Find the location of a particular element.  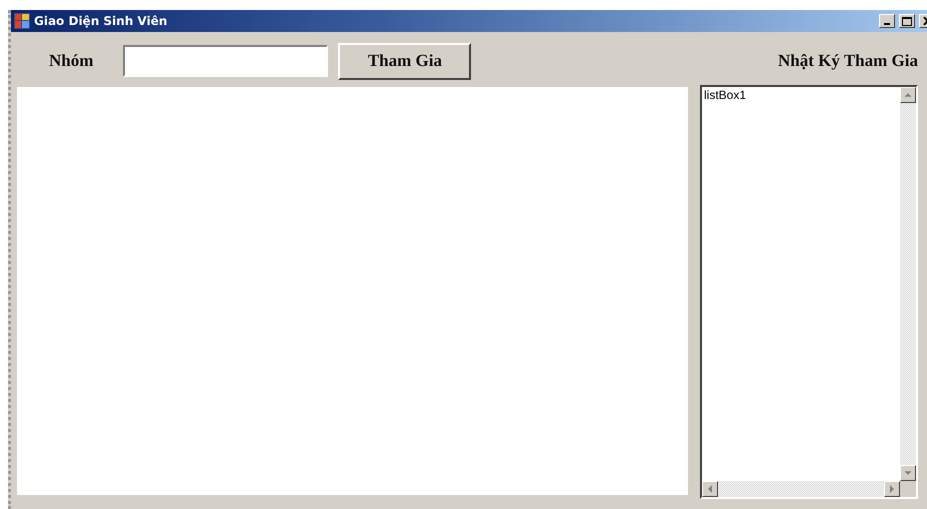

vertical-scrollbar is located at coordinates (908, 284).